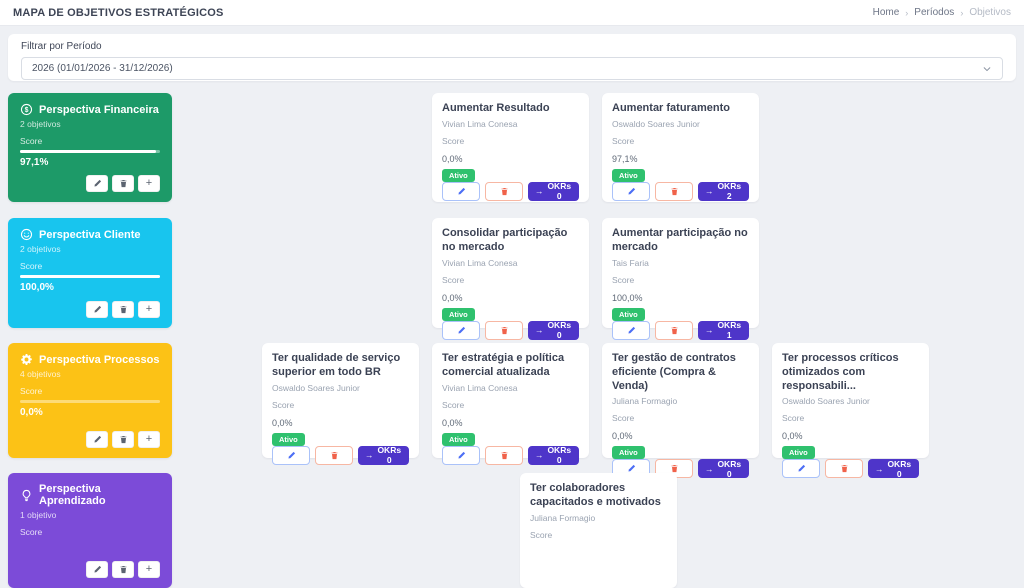  I want to click on score-value: 100,0%, so click(37, 287).